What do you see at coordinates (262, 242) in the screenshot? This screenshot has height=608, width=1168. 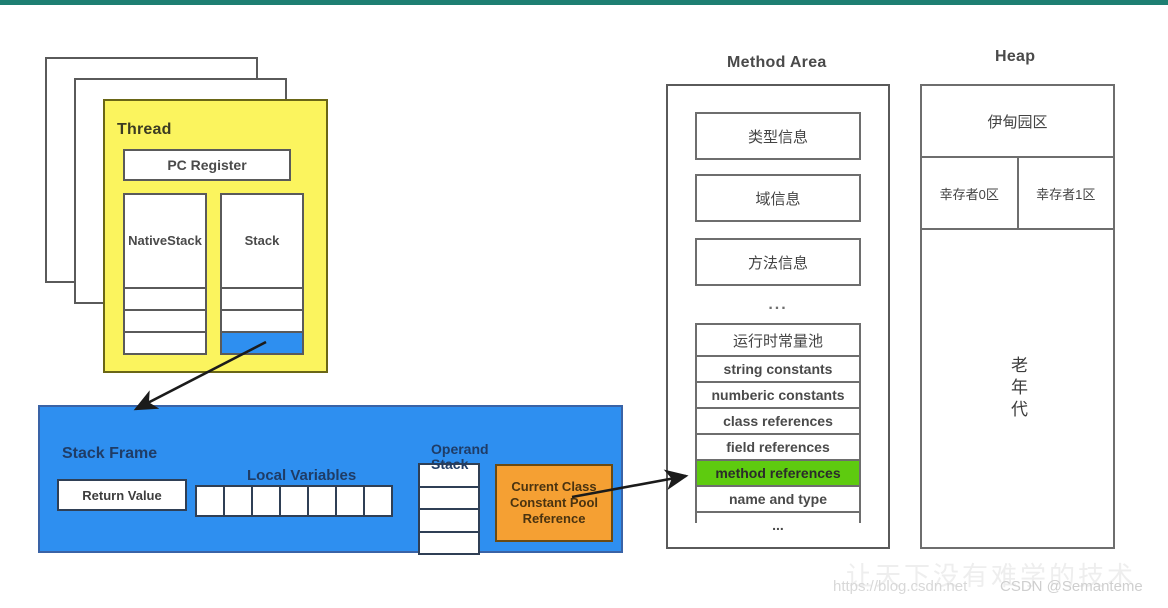 I see `stack-label: Stack` at bounding box center [262, 242].